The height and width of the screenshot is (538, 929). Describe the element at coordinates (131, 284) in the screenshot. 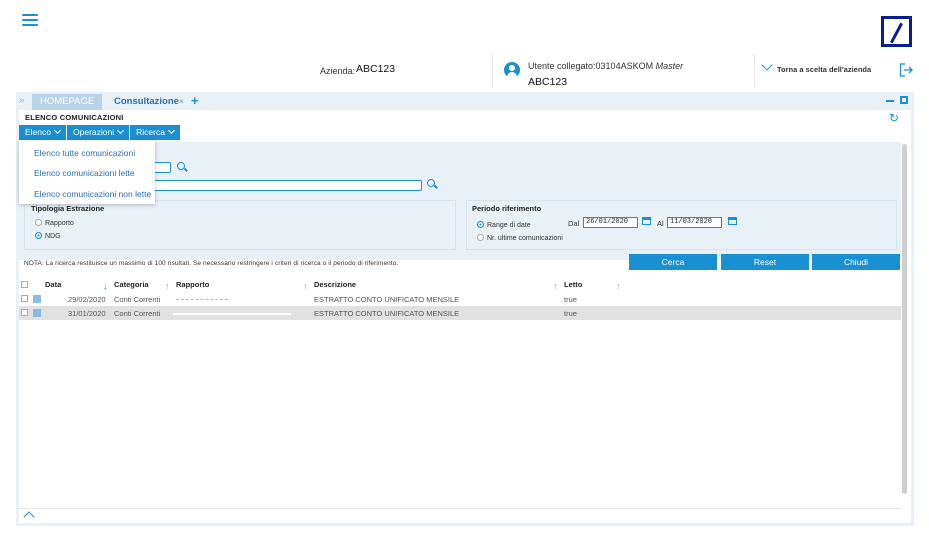

I see `col-categoria: Categoria` at that location.